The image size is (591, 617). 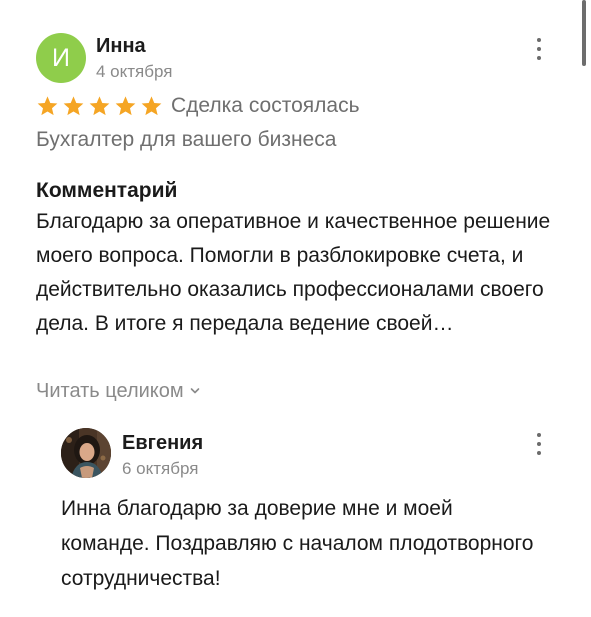 I want to click on deal-status: Сделка состоялась, so click(x=265, y=105).